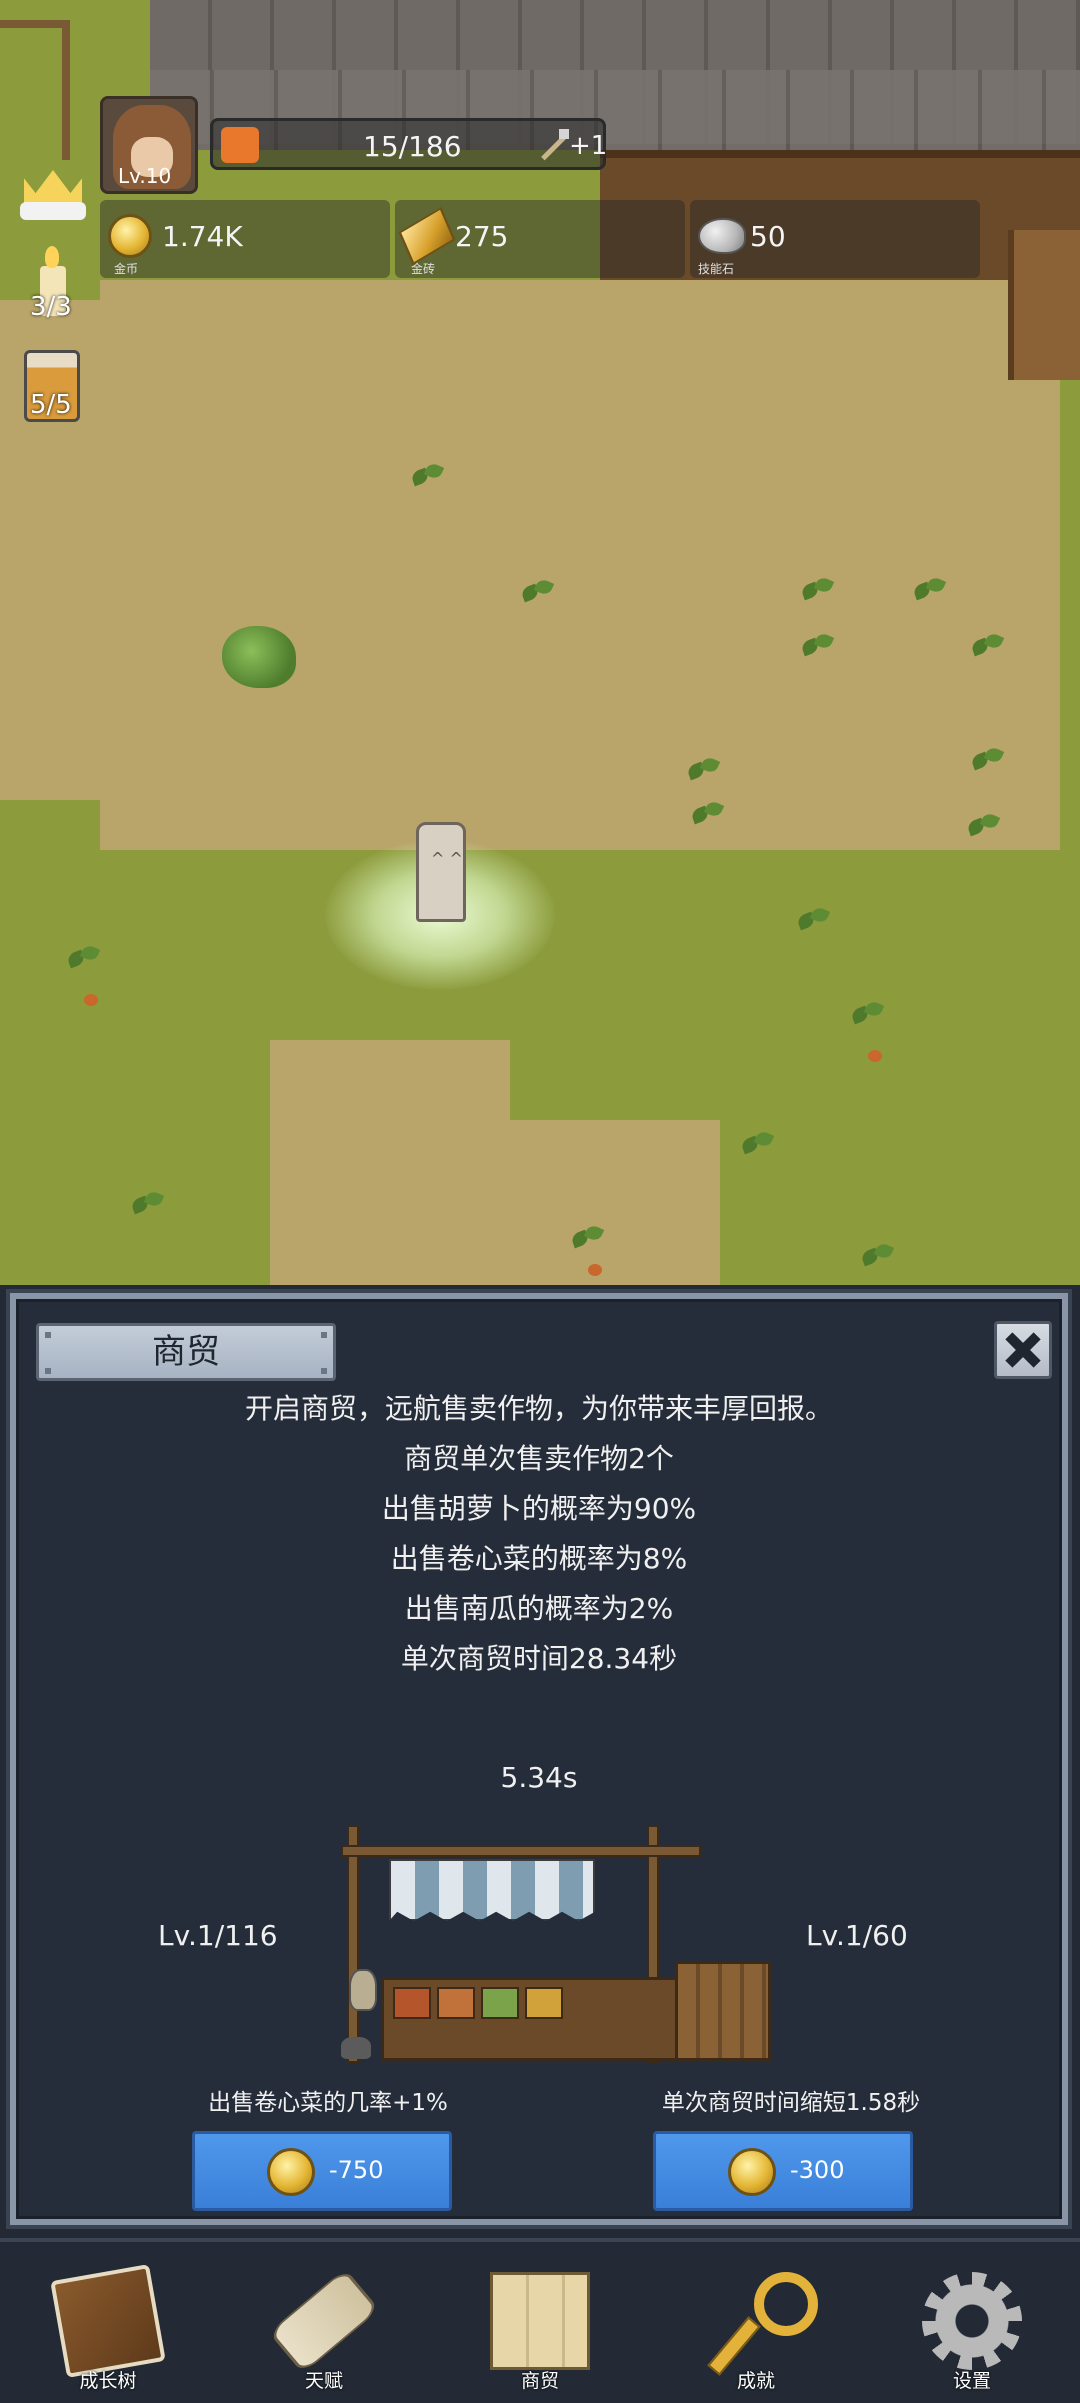 The height and width of the screenshot is (2403, 1080). What do you see at coordinates (353, 1944) in the screenshot?
I see `stall-post` at bounding box center [353, 1944].